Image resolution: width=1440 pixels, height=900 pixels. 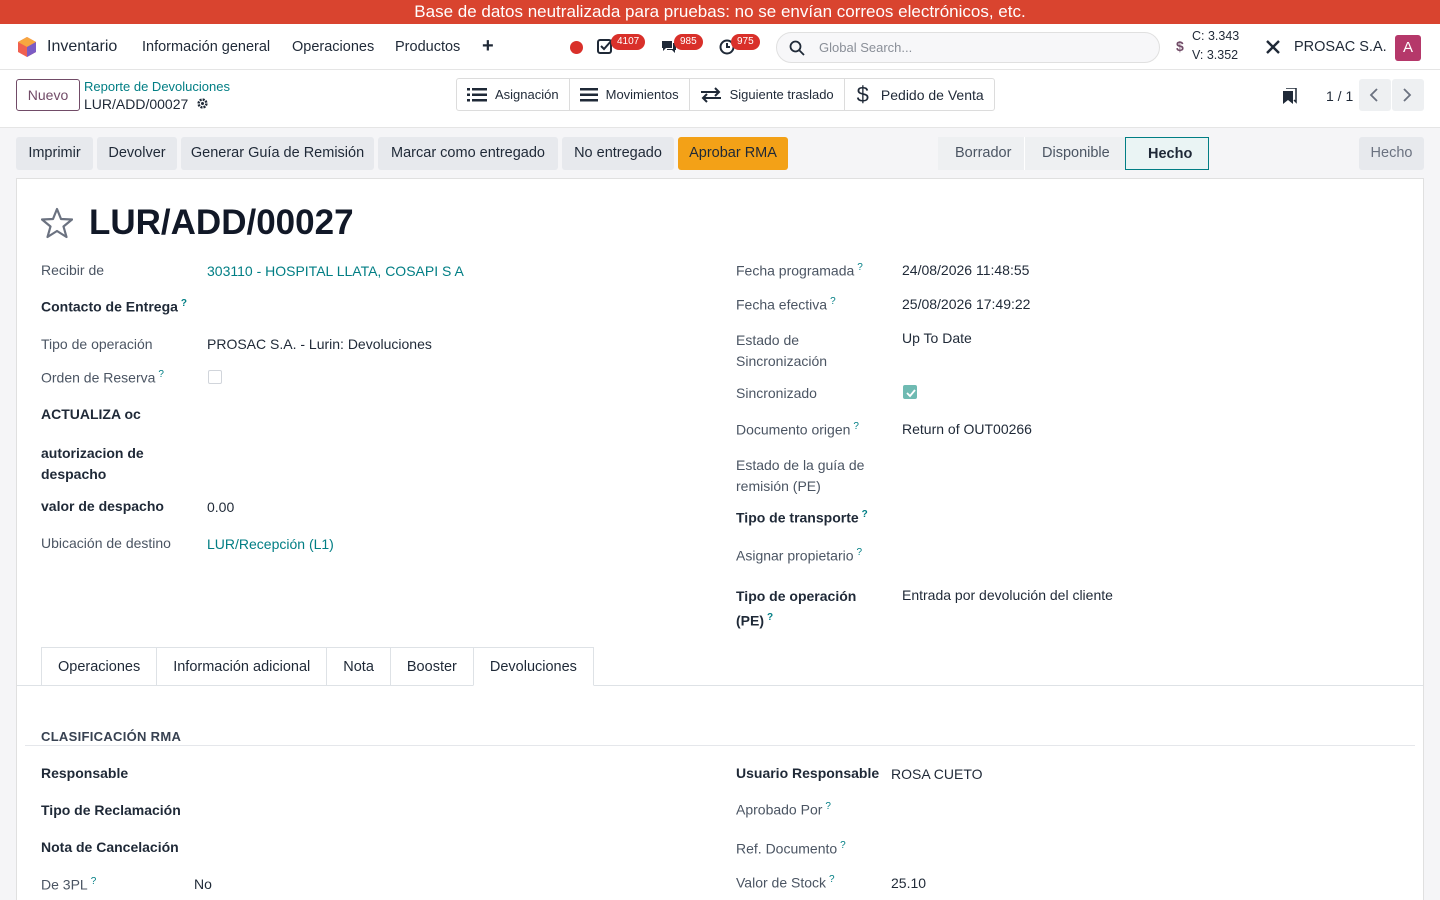 What do you see at coordinates (1290, 96) in the screenshot?
I see `bookmark-icon` at bounding box center [1290, 96].